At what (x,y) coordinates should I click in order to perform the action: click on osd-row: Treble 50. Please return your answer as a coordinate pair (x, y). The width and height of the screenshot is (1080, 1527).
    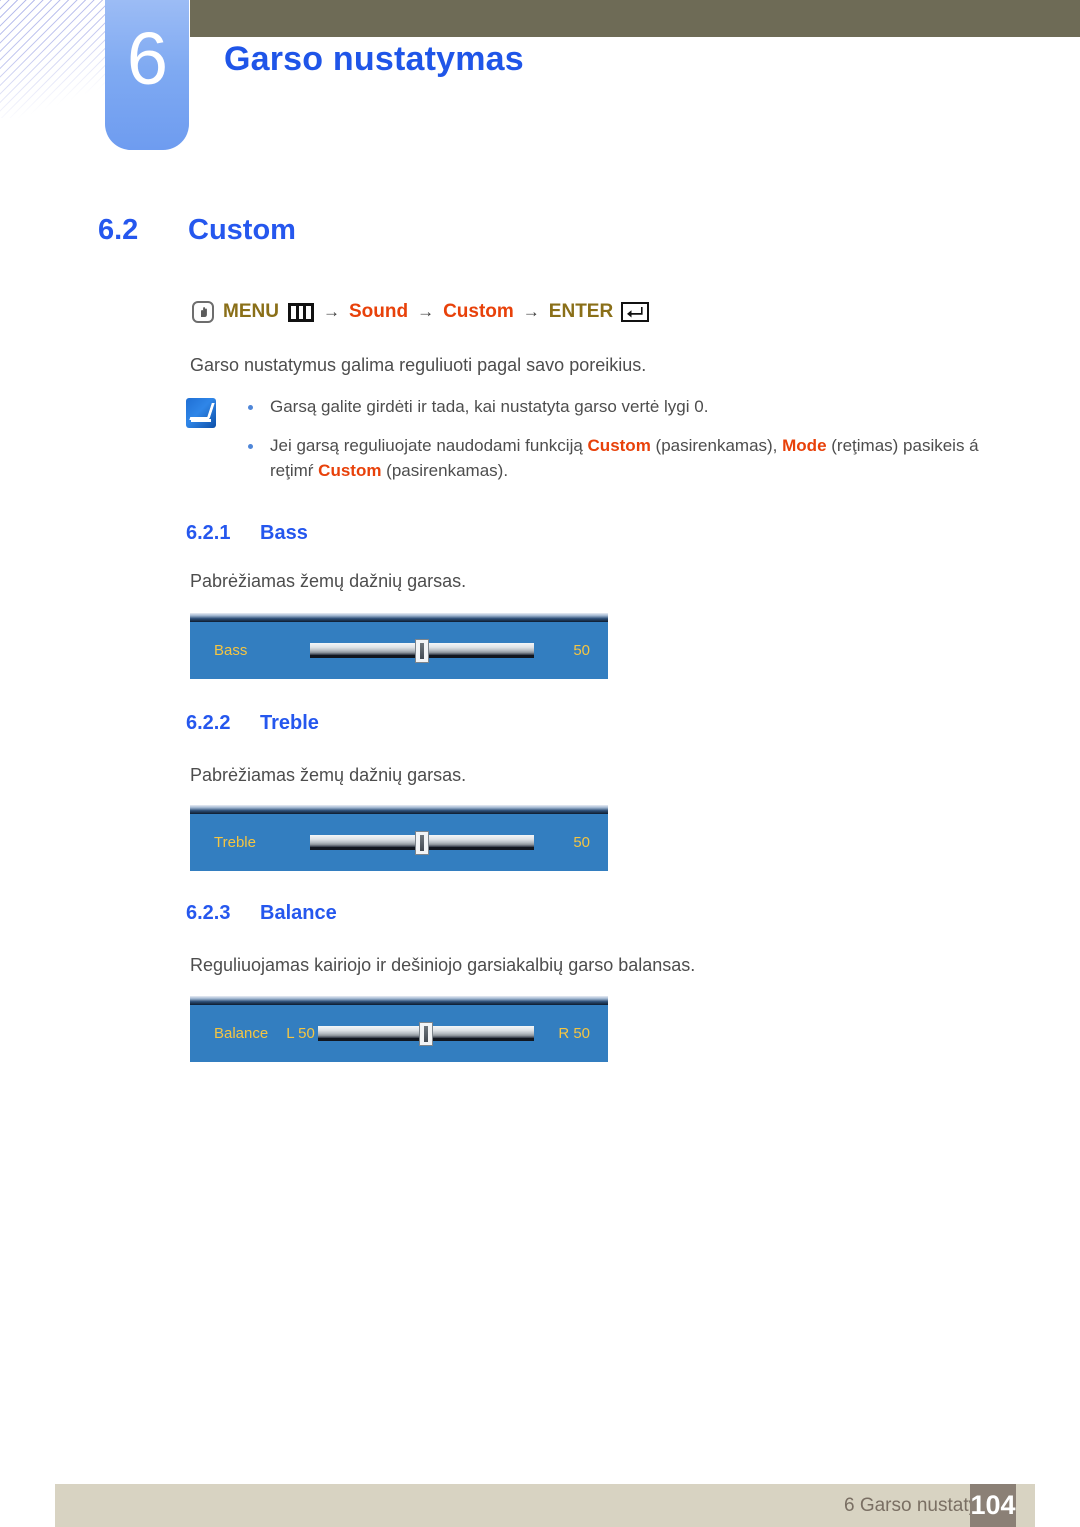
    Looking at the image, I should click on (399, 842).